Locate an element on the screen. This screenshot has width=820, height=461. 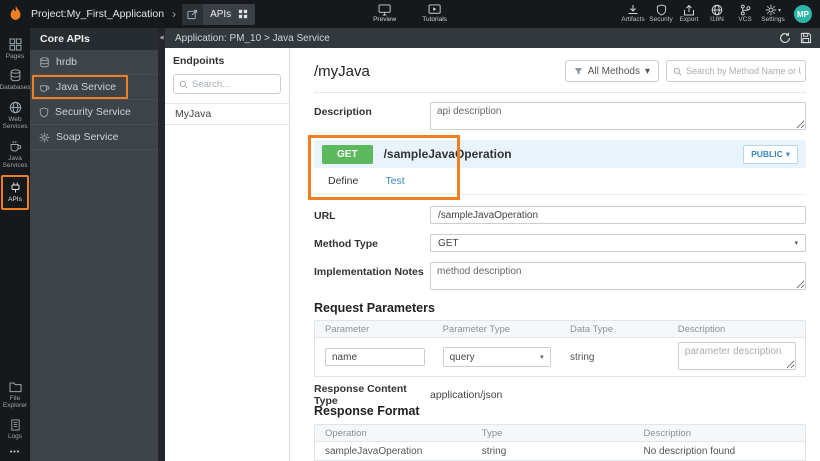
endpoints-search is located at coordinates (227, 84).